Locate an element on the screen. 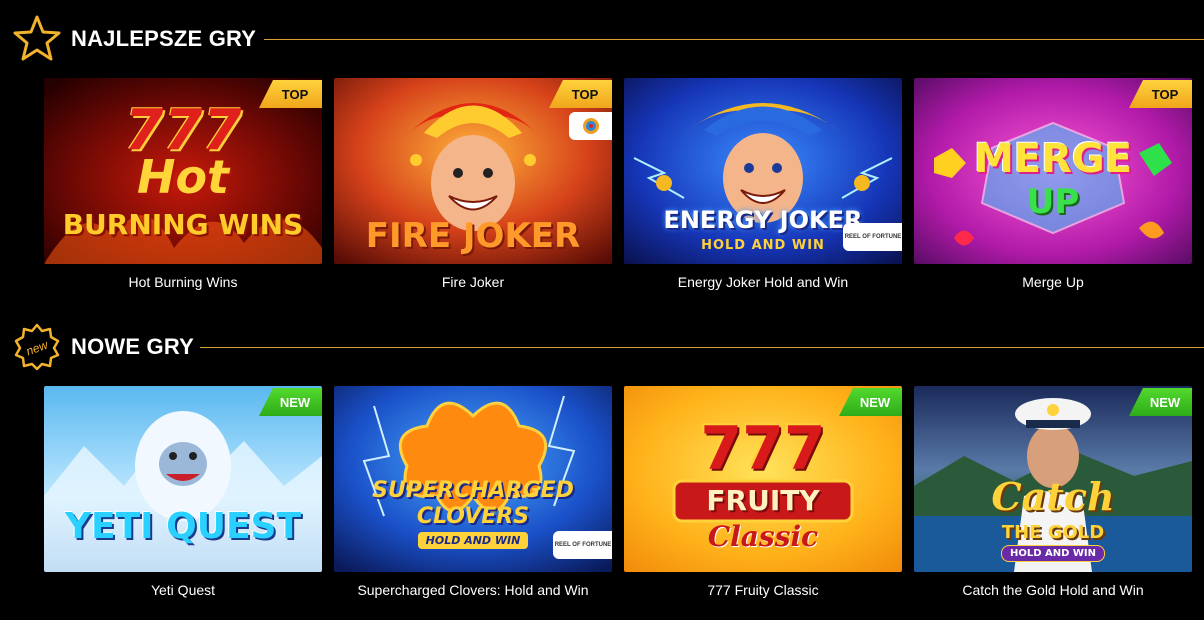 This screenshot has width=1204, height=620. new-badge-icon: new is located at coordinates (37, 346).